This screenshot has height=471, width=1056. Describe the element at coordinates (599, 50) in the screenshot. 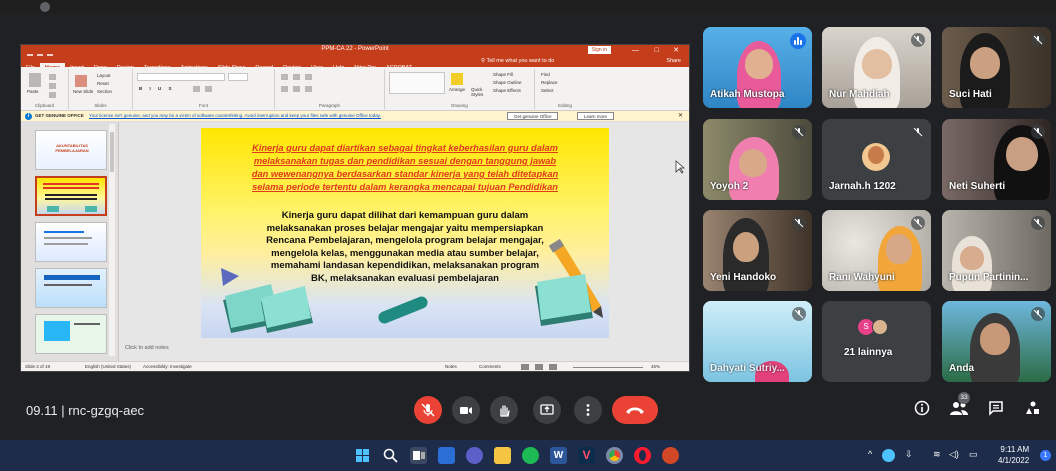

I see `sign-in-button: Sign in` at that location.